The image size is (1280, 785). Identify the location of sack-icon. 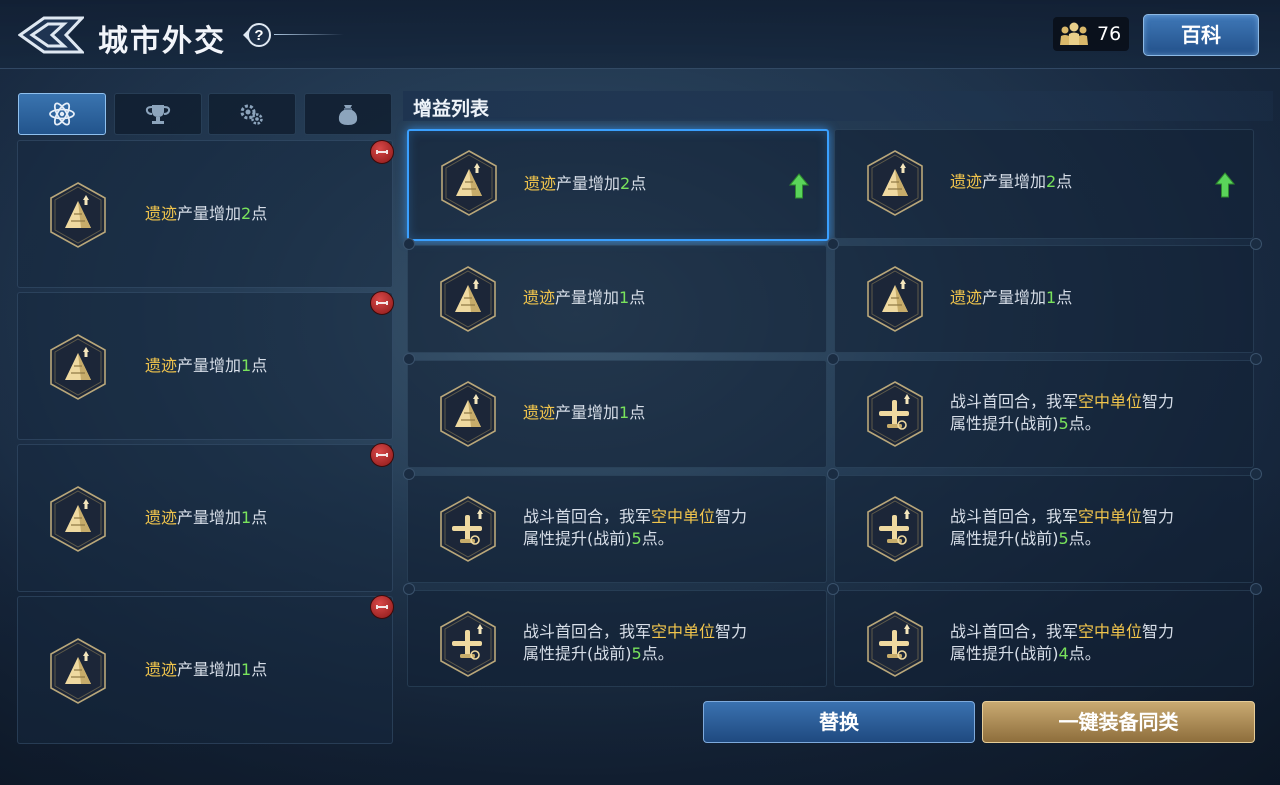
(348, 115).